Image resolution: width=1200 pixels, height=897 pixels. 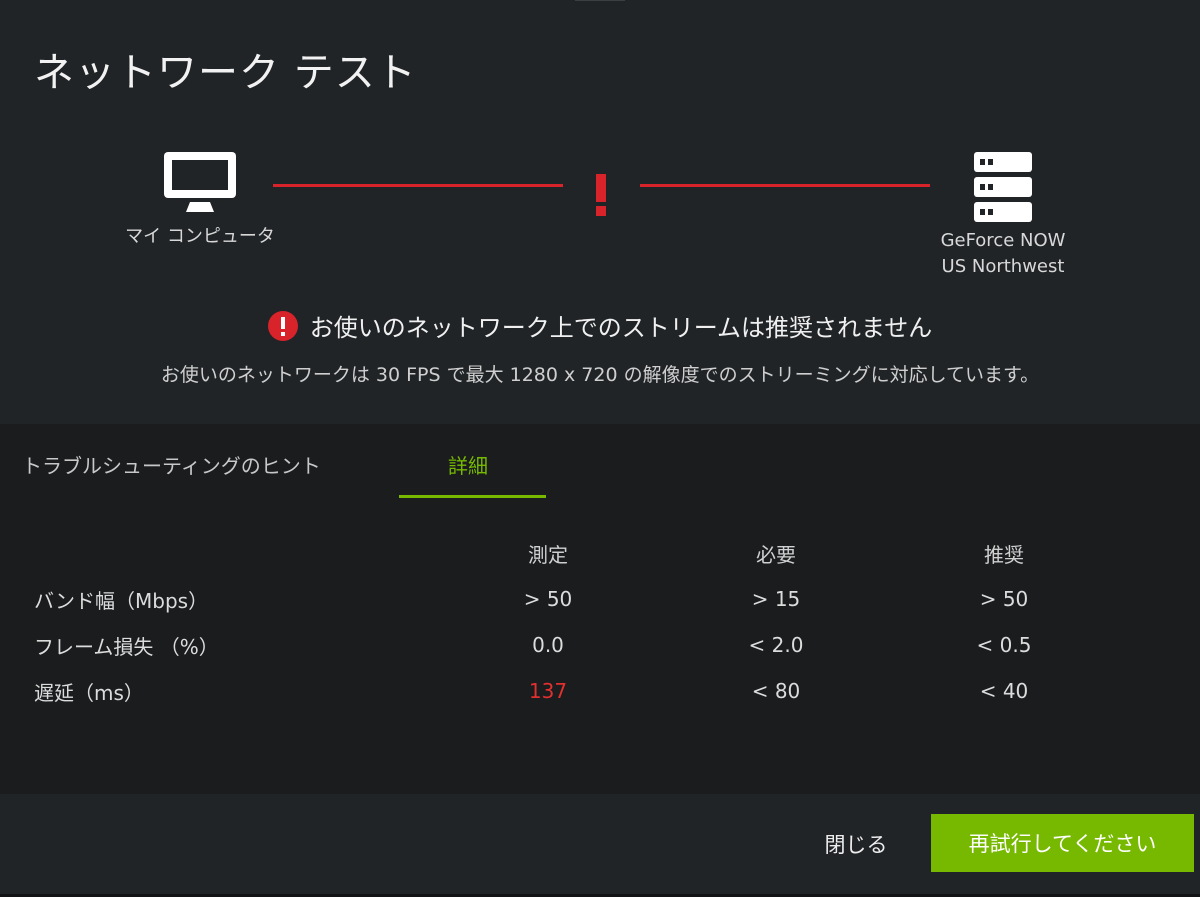 What do you see at coordinates (89, 692) in the screenshot?
I see `metric-label: 遅延（ms）` at bounding box center [89, 692].